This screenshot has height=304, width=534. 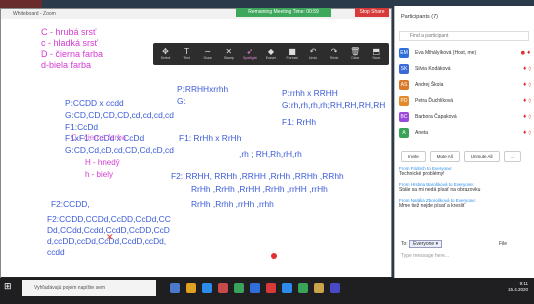 I want to click on file-button: File, so click(x=503, y=244).